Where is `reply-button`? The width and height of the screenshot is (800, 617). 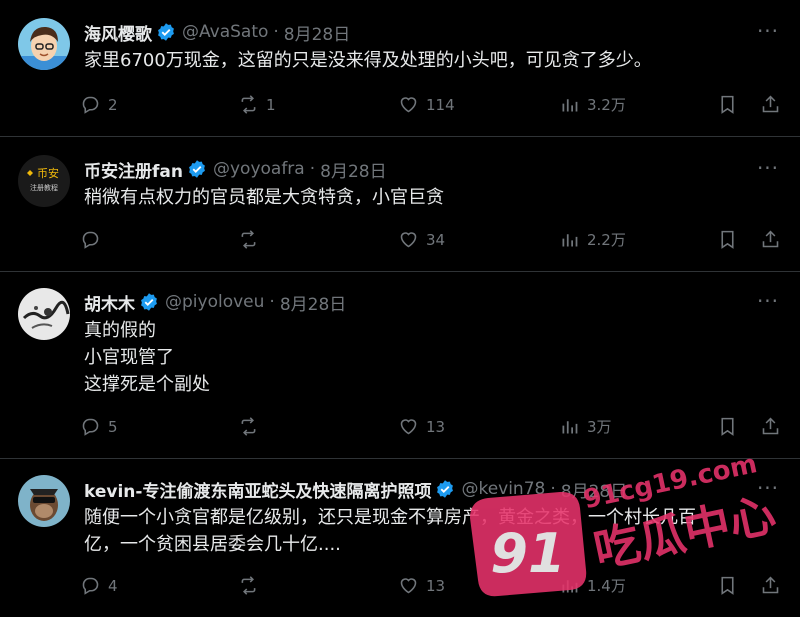
reply-button is located at coordinates (94, 239).